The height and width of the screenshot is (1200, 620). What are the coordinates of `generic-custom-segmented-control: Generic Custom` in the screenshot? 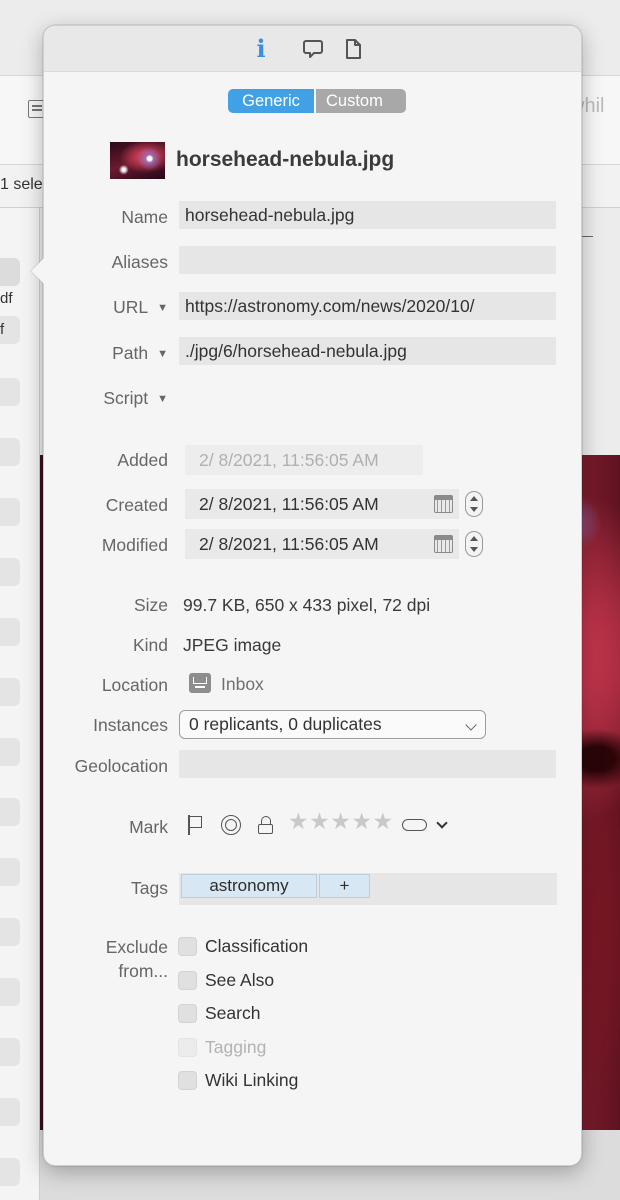 It's located at (317, 101).